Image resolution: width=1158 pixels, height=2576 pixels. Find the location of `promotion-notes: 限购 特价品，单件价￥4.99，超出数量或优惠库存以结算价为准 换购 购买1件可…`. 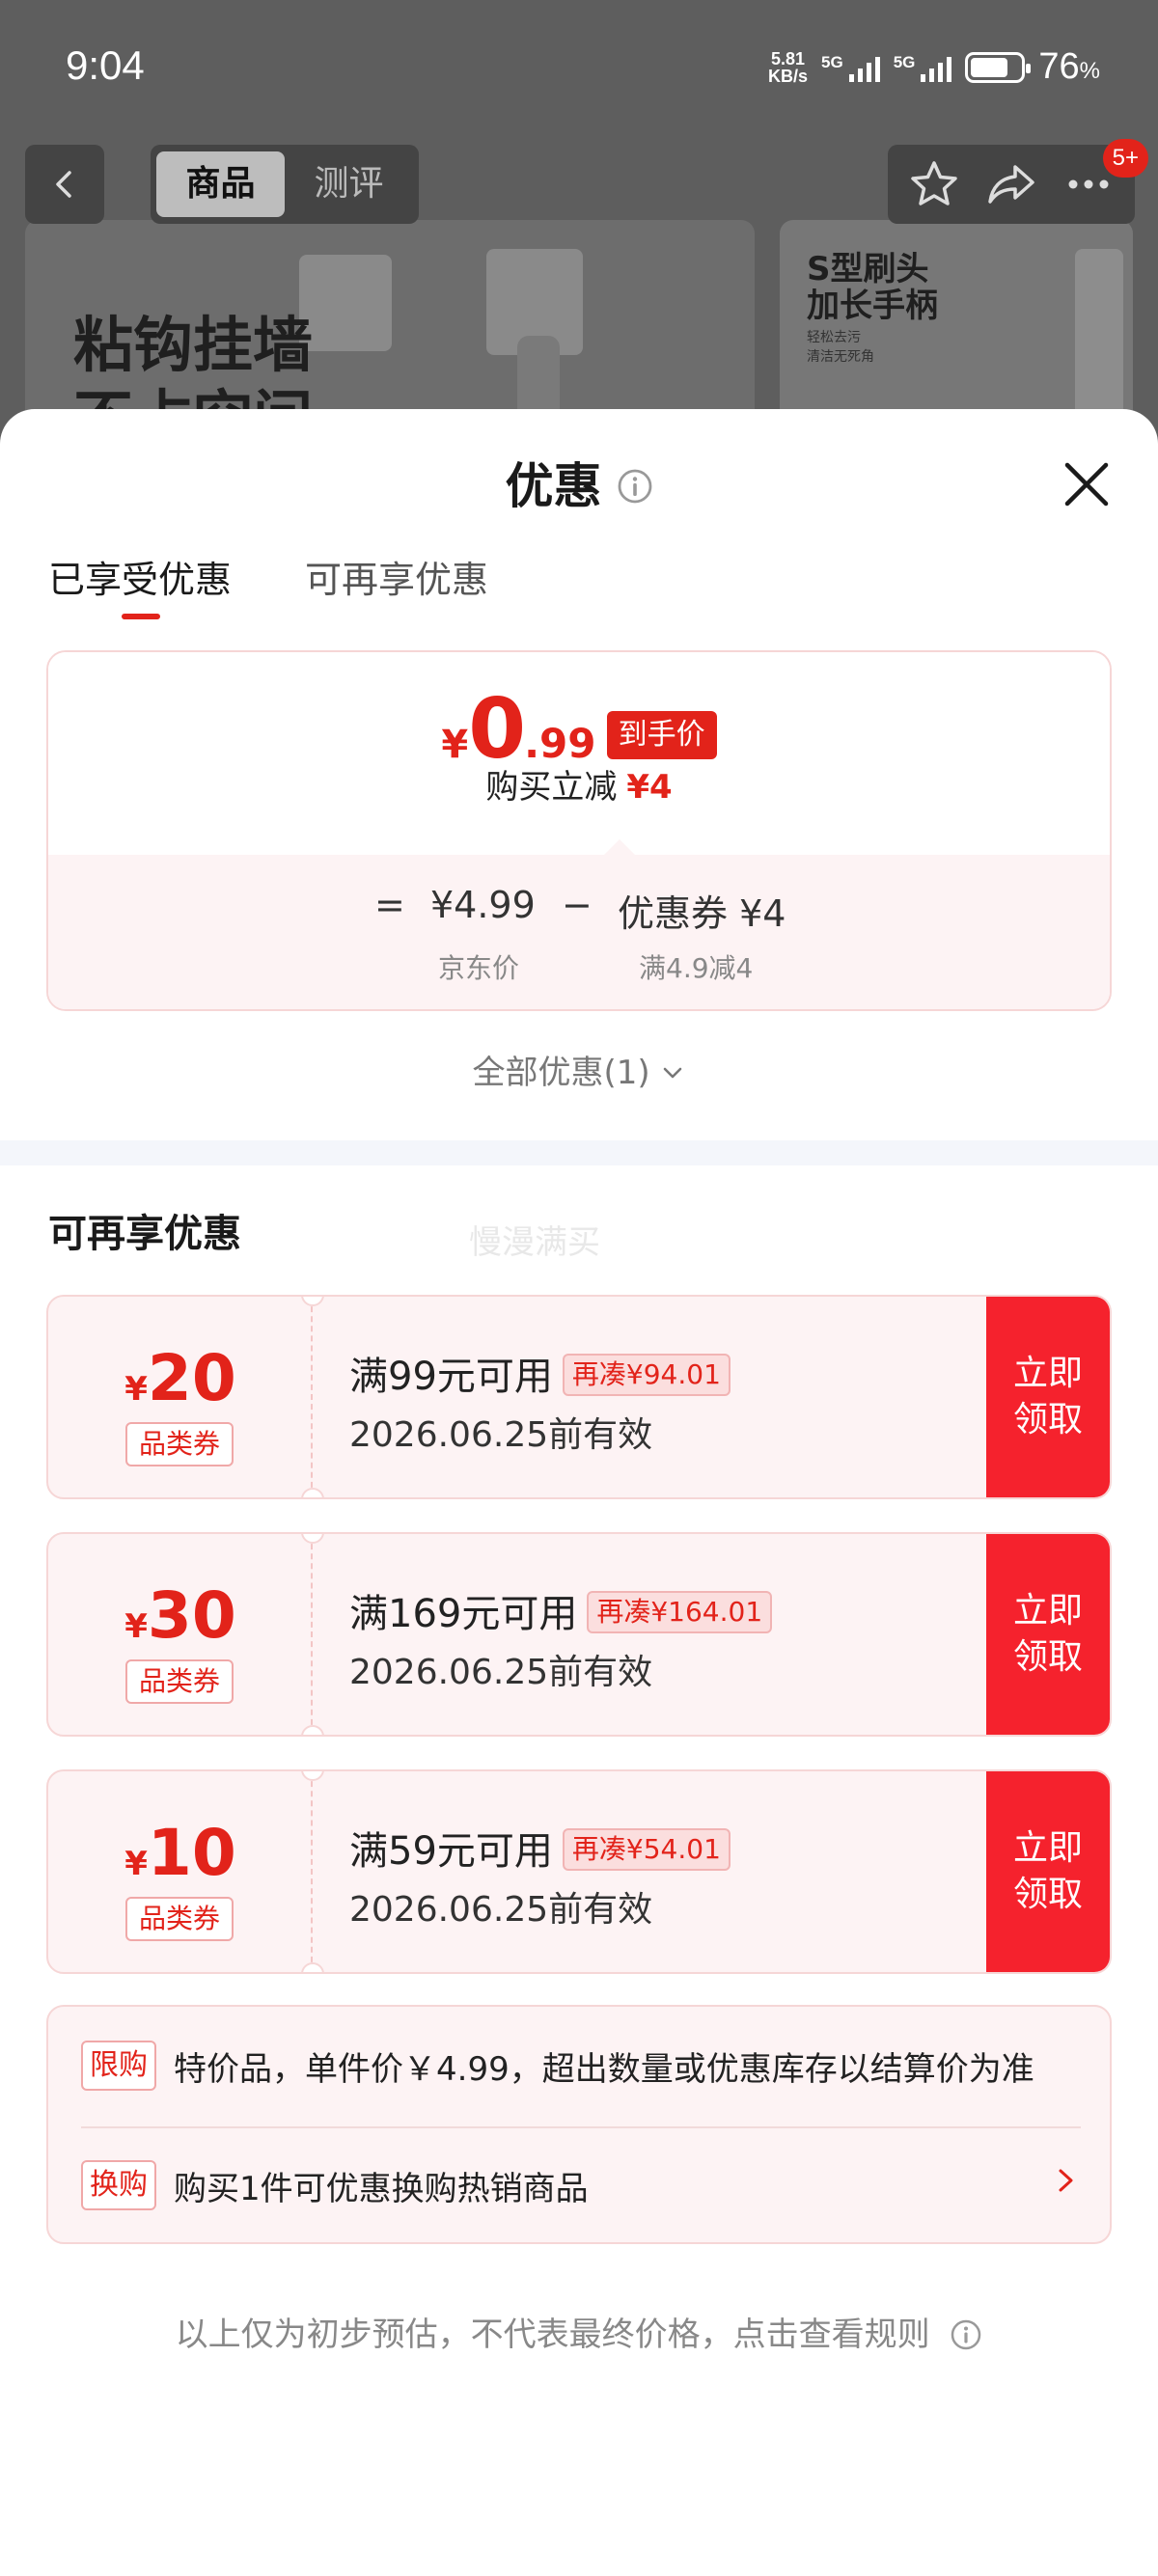

promotion-notes: 限购 特价品，单件价￥4.99，超出数量或优惠库存以结算价为准 换购 购买1件可… is located at coordinates (579, 2125).